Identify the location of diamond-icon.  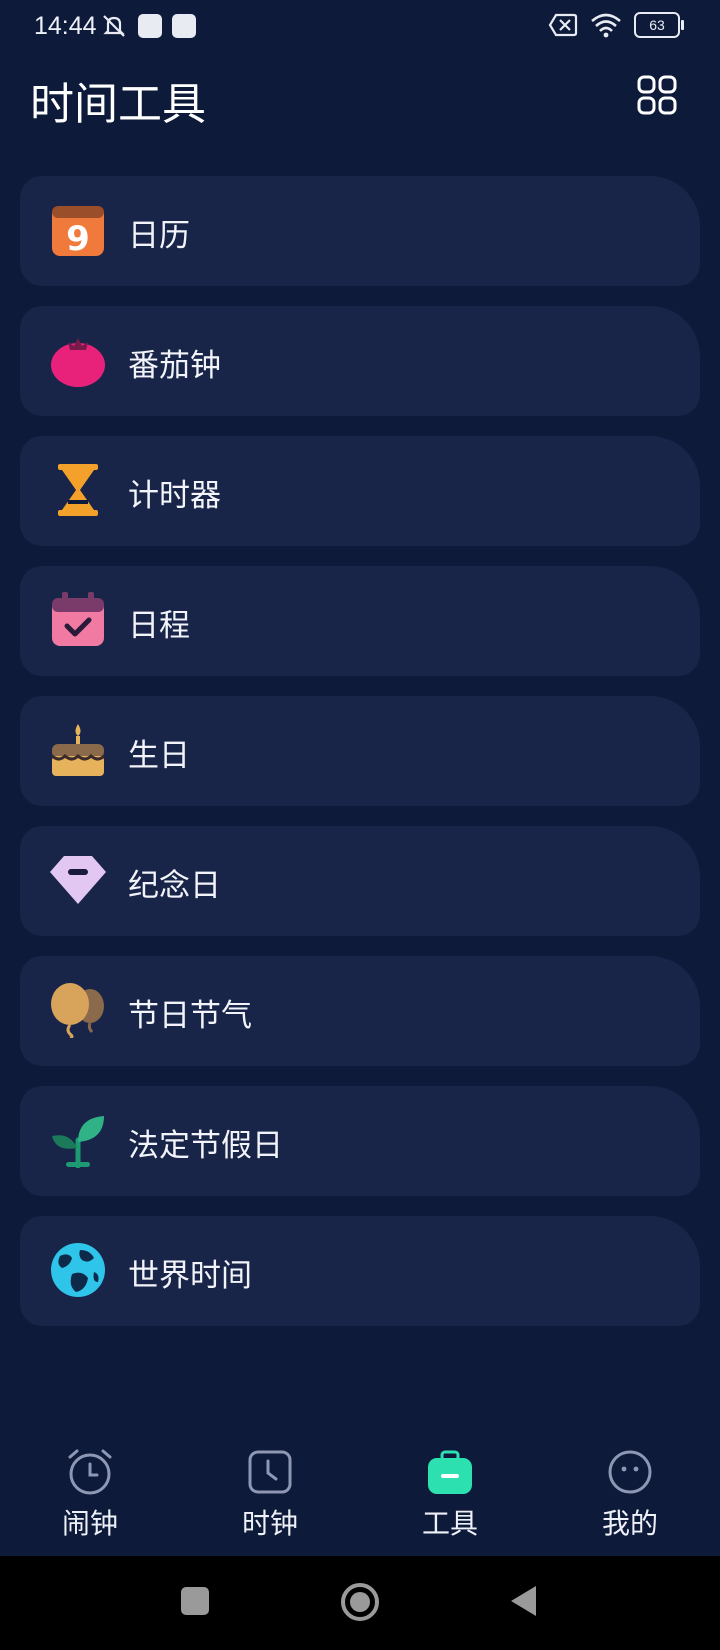
(78, 880).